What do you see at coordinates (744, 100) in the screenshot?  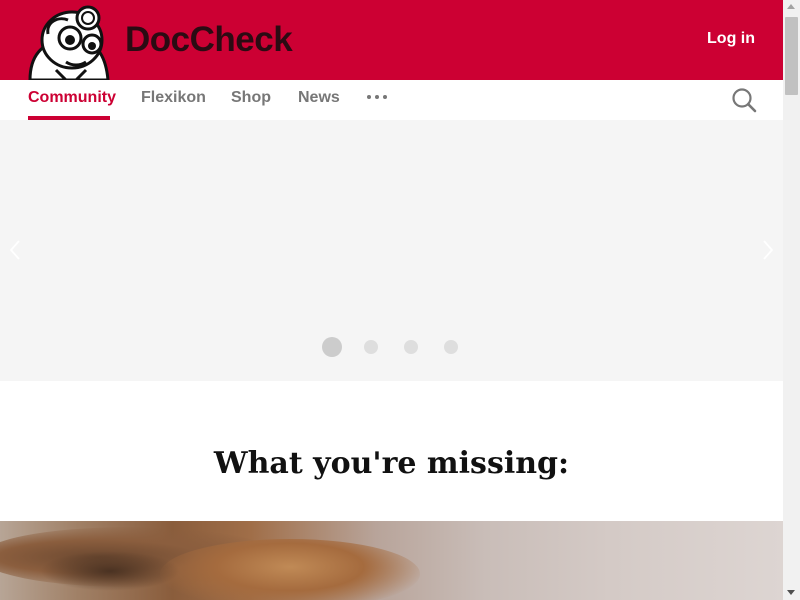 I see `search-icon` at bounding box center [744, 100].